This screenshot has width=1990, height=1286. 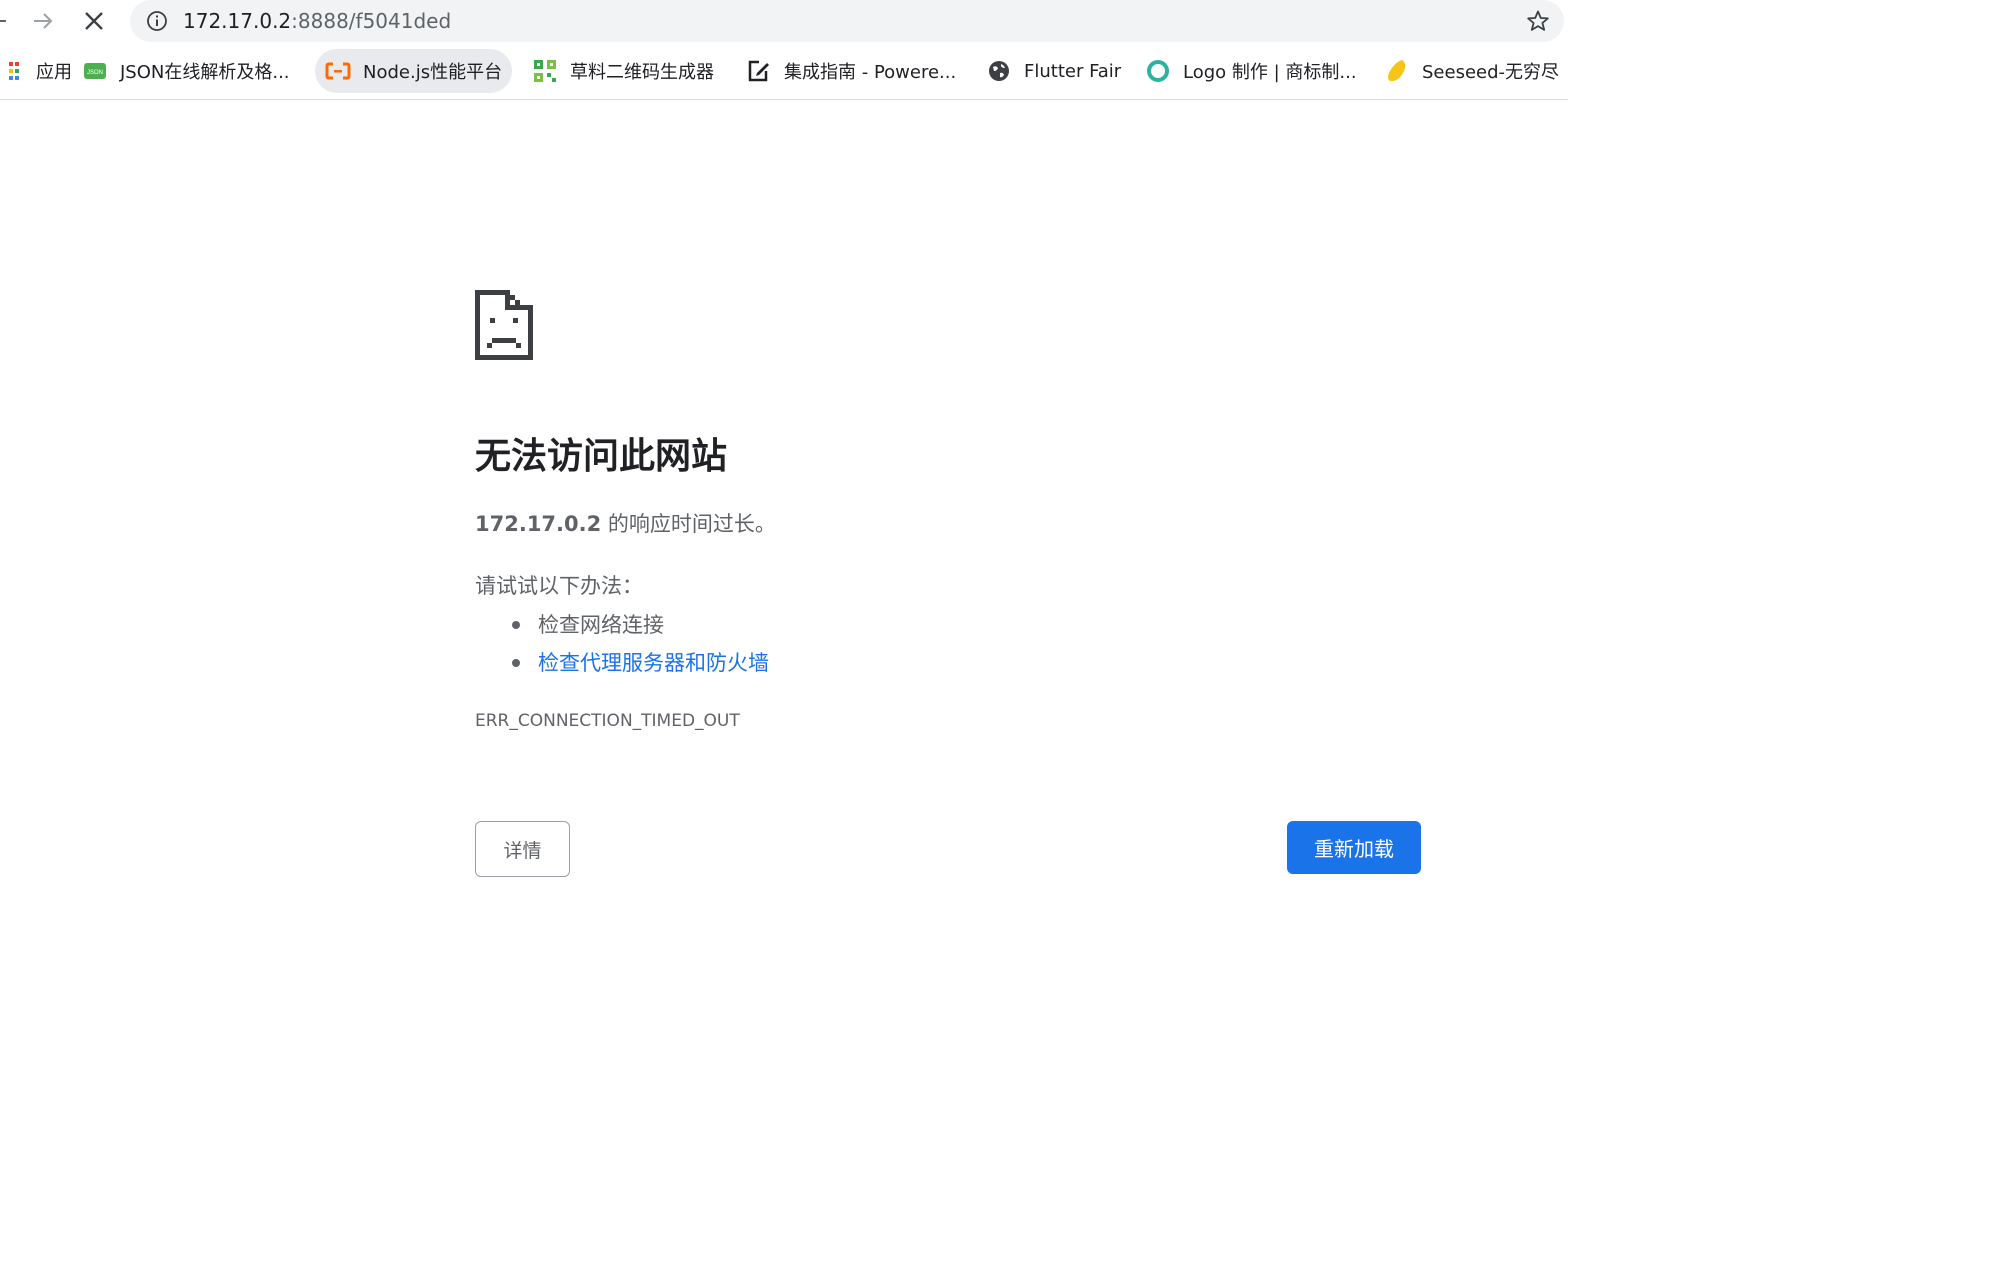 I want to click on bookmark-apps: 应用, so click(x=41, y=71).